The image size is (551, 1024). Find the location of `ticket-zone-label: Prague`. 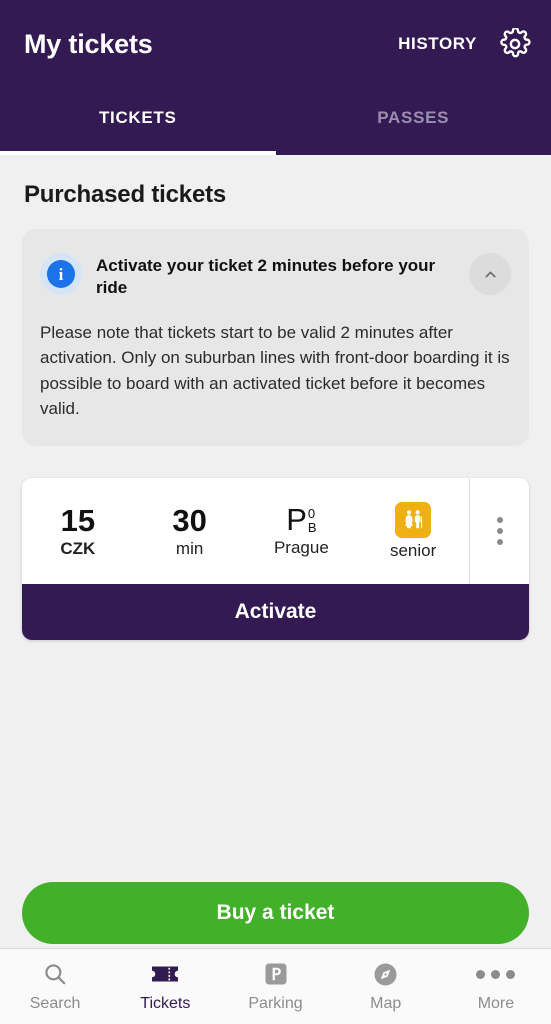

ticket-zone-label: Prague is located at coordinates (301, 547).